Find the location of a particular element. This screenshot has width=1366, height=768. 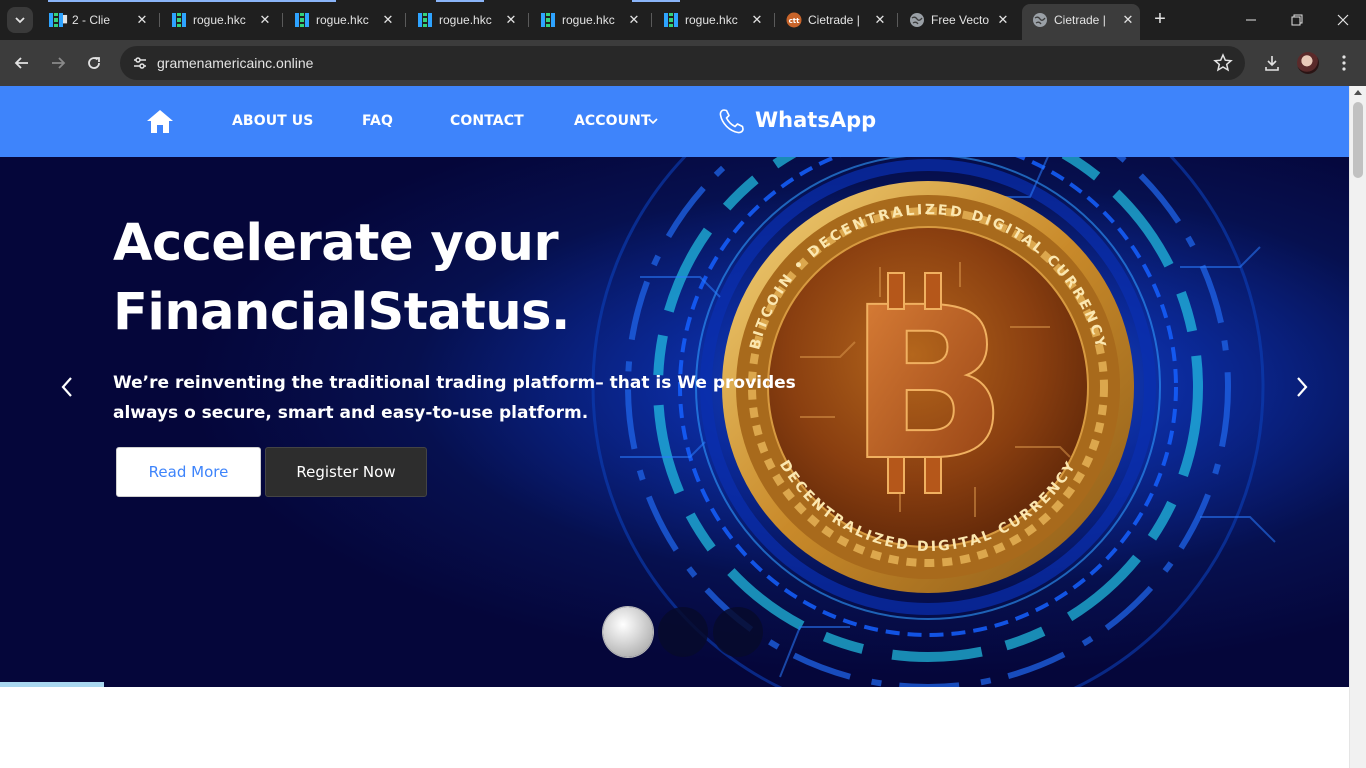

phone-icon is located at coordinates (731, 121).